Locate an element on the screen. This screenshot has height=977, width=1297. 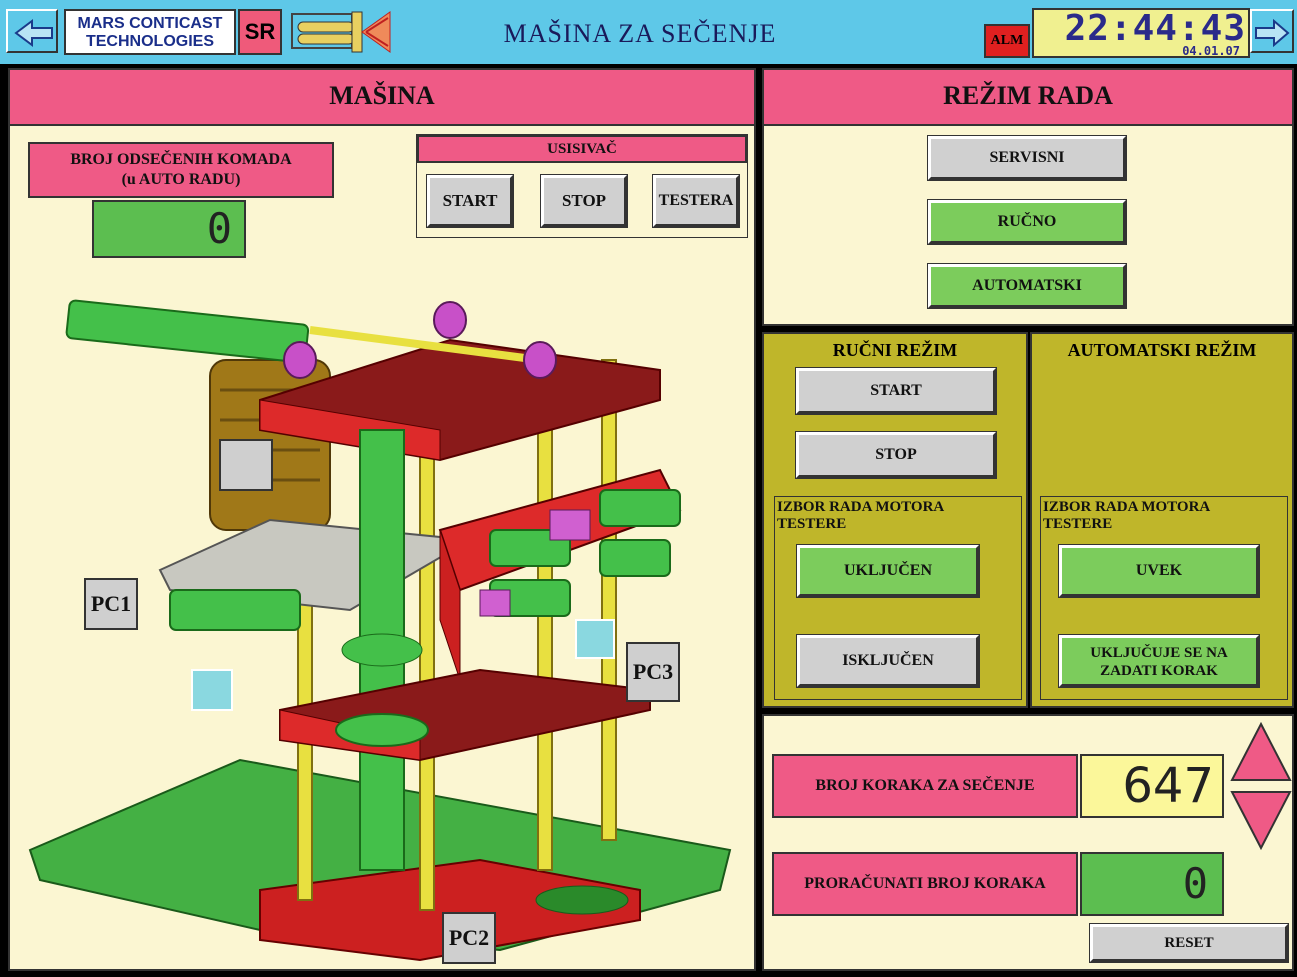
sensor-indicator-pc3 is located at coordinates (595, 639).